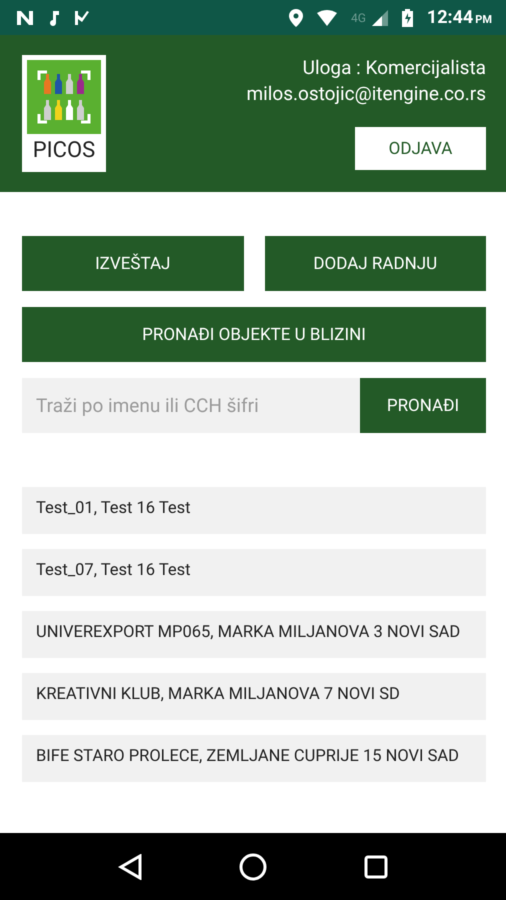 The width and height of the screenshot is (506, 900). Describe the element at coordinates (254, 572) in the screenshot. I see `result-item: Test_07, Test 16 Test` at that location.